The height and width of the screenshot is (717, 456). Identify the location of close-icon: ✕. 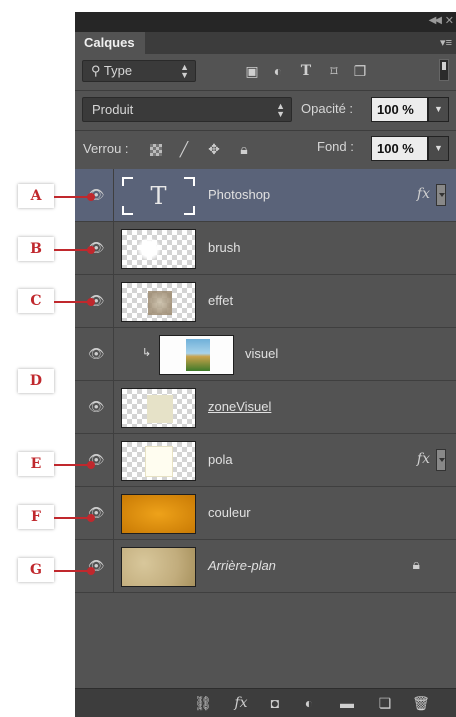
(449, 20).